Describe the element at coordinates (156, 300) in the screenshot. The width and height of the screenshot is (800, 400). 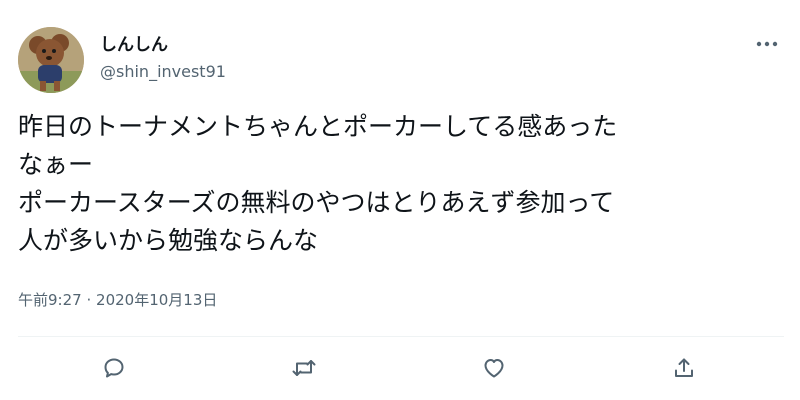
I see `tweet-date: 2020年10月13日` at that location.